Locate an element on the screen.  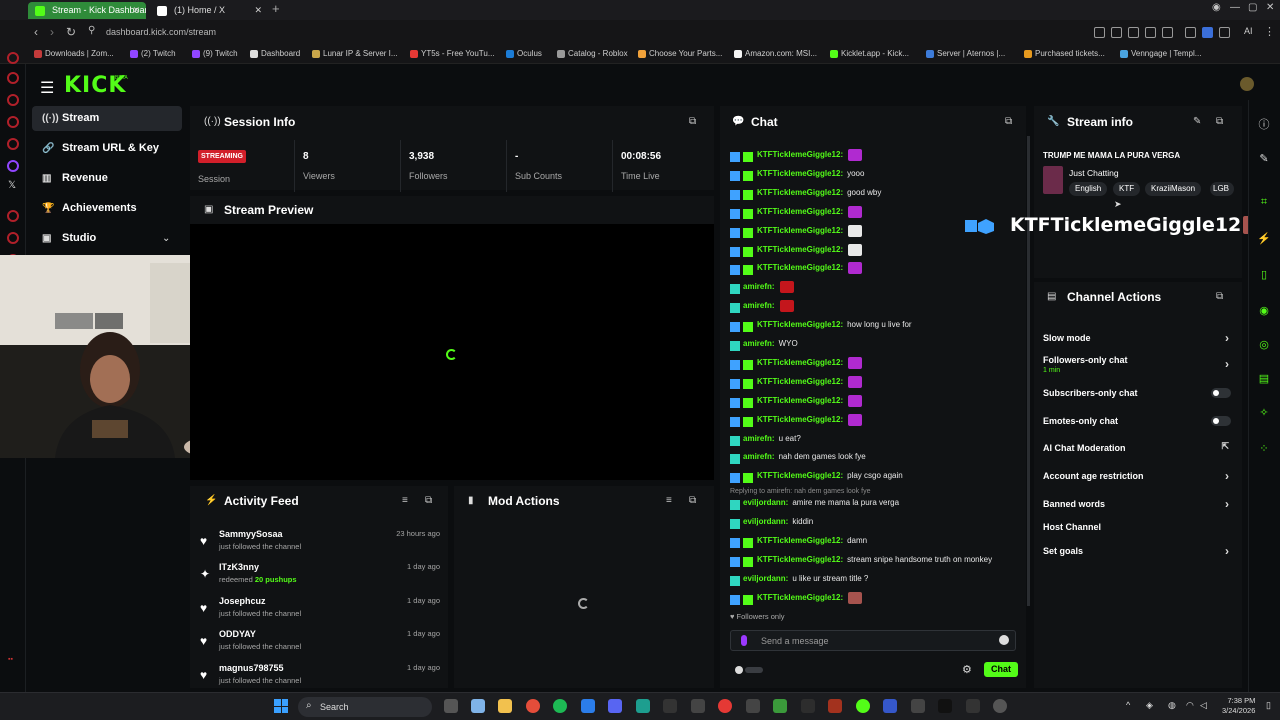
notifications-icon: ▯ is located at coordinates (1268, 705).